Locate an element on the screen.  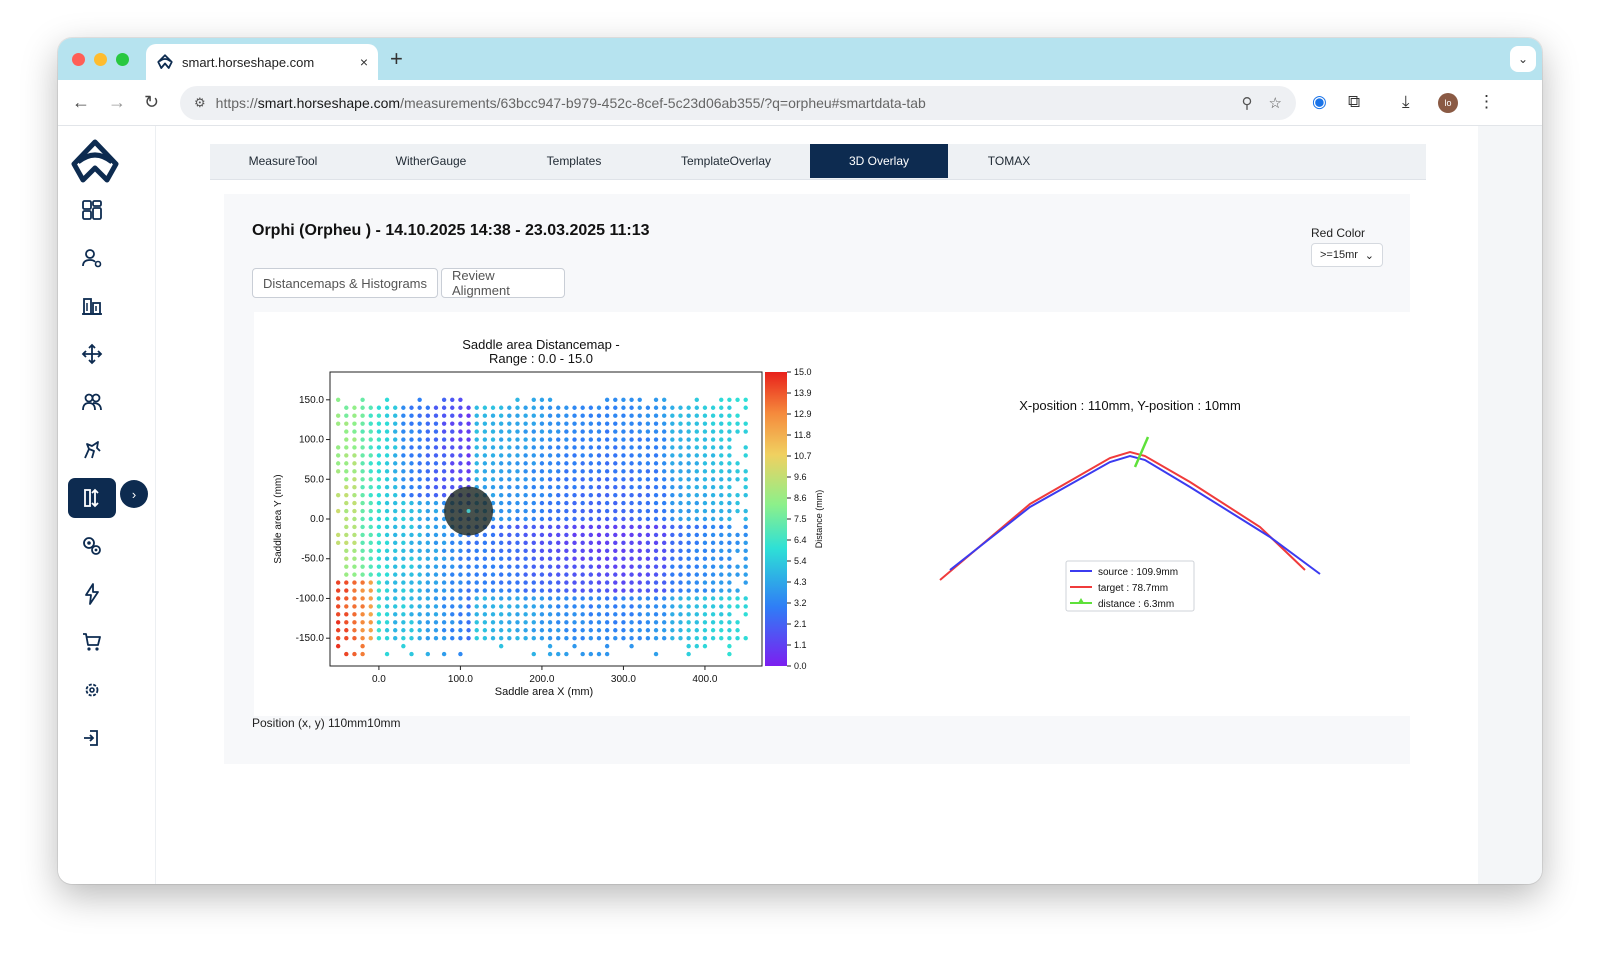
review-alignment-button: Review Alignment is located at coordinates (503, 283).